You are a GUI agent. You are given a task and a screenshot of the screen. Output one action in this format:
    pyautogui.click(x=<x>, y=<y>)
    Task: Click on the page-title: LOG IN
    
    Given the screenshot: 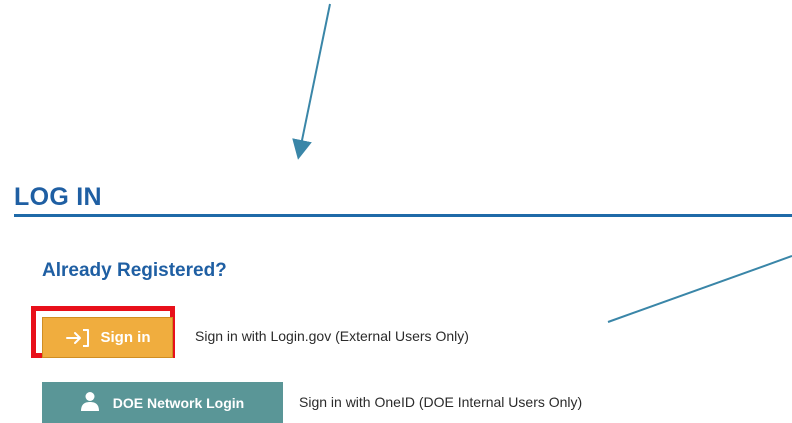 What is the action you would take?
    pyautogui.click(x=58, y=197)
    